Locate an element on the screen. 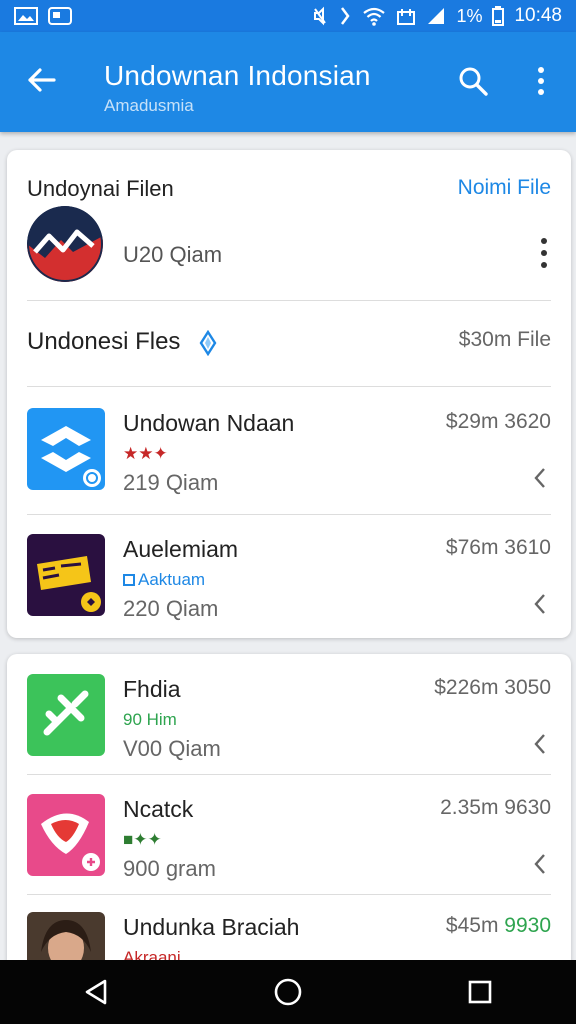 The width and height of the screenshot is (576, 1024). status-bar: 1% 10:48 is located at coordinates (288, 16).